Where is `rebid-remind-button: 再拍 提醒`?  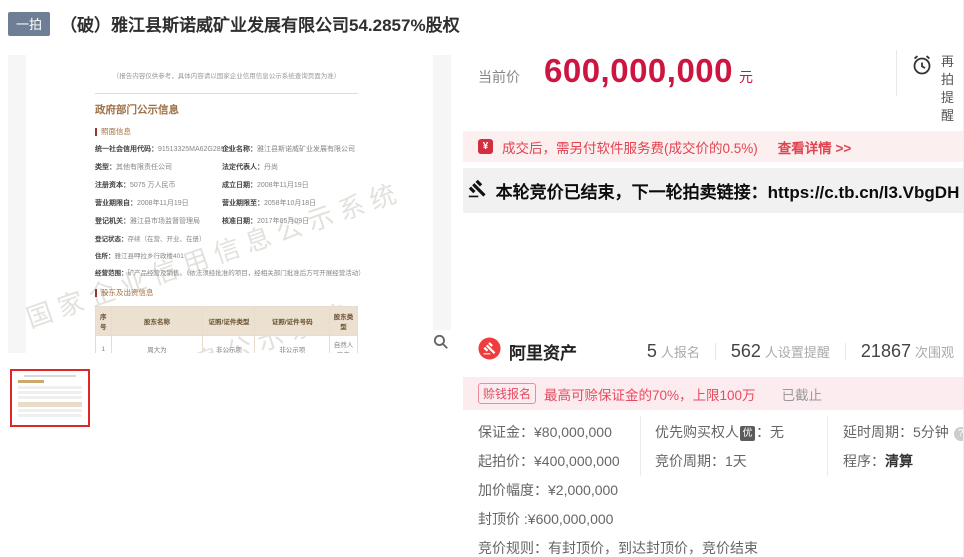
rebid-remind-button: 再拍 提醒 is located at coordinates (936, 89).